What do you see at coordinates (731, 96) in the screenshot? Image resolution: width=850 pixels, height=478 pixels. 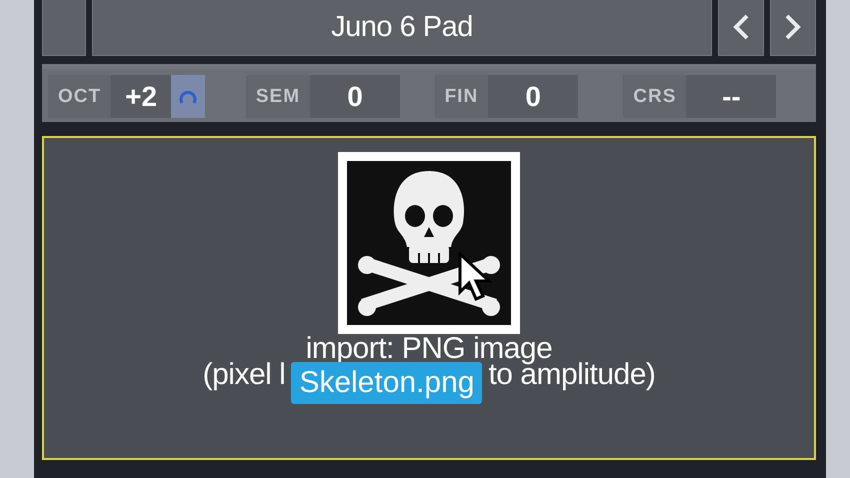 I see `parameter-value: --` at bounding box center [731, 96].